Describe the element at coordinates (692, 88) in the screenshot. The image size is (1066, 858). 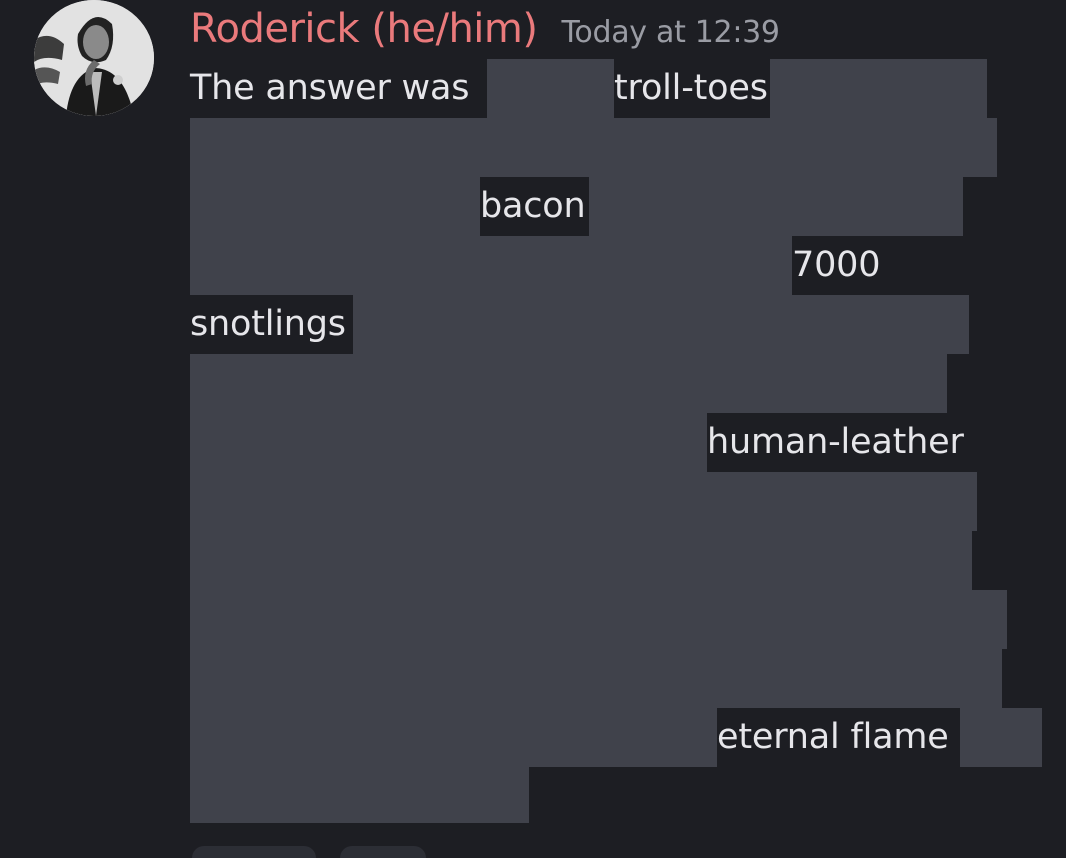
I see `revealed-word: troll-toes` at that location.